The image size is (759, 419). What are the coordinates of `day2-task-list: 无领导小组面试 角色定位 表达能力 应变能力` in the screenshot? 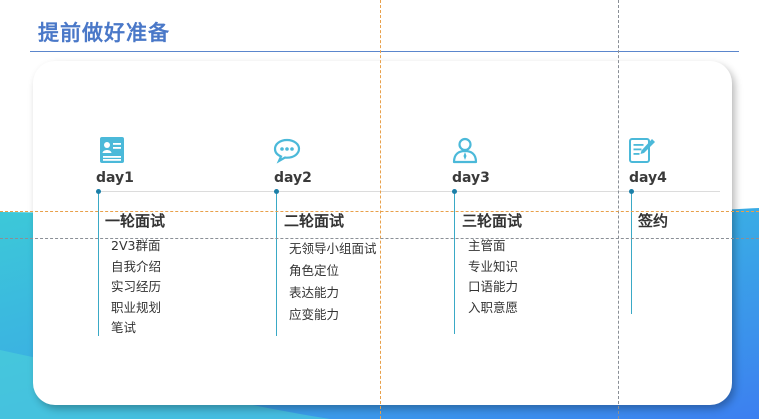 It's located at (333, 282).